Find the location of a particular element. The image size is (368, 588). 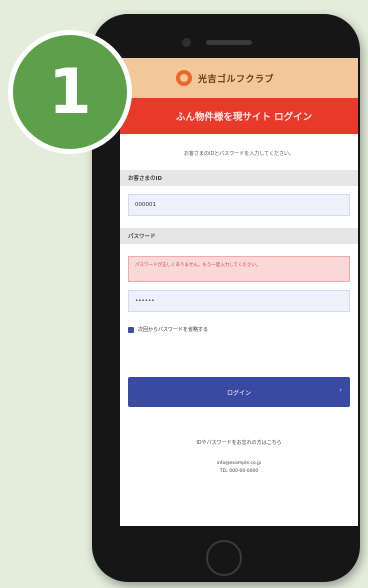

brand-header: 光吉ゴルフクラブ is located at coordinates (239, 78).